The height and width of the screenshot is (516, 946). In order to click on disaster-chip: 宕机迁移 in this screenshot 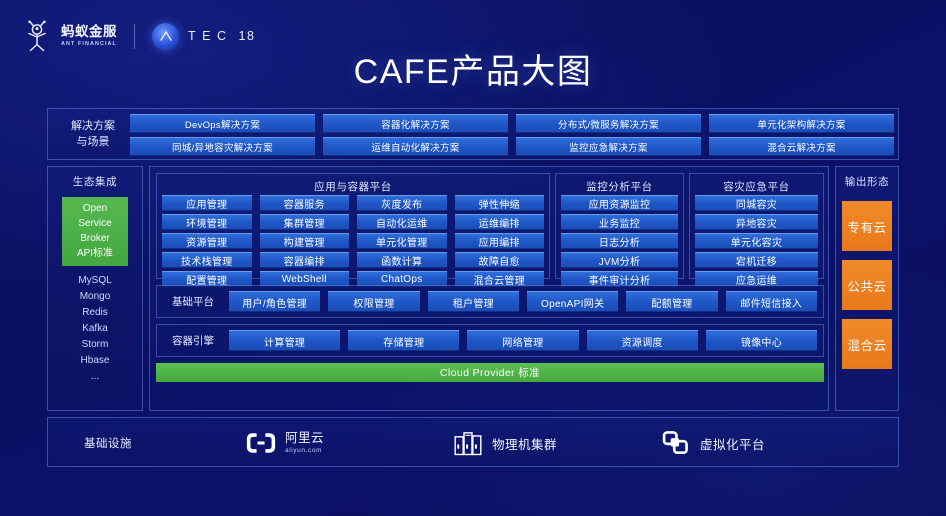, I will do `click(756, 260)`.